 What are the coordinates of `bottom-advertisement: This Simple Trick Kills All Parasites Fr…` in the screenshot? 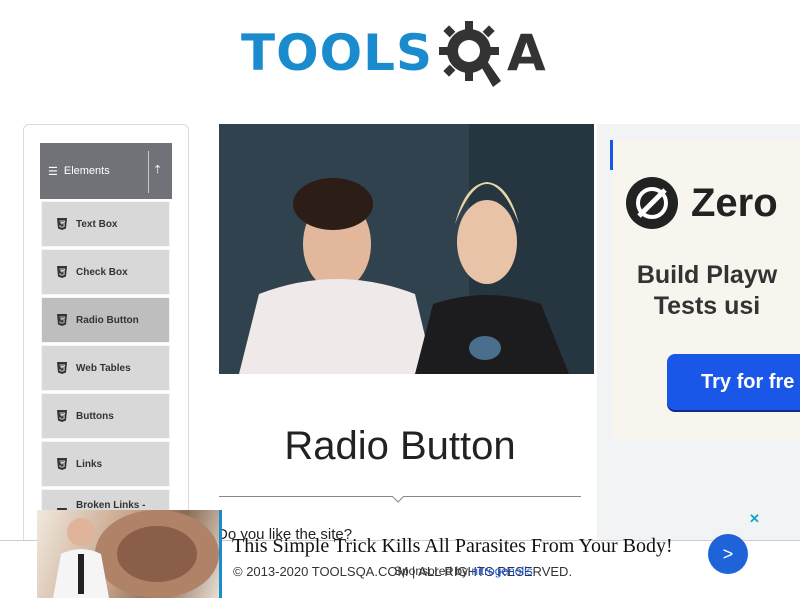 It's located at (418, 554).